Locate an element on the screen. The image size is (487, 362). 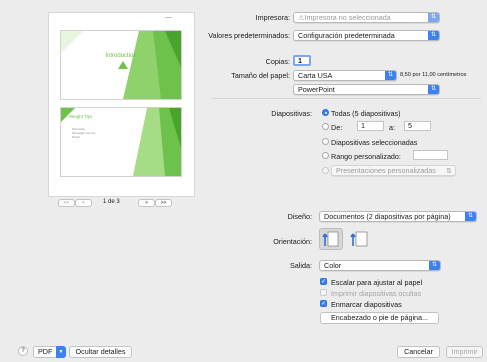
layout-label: Diseño: is located at coordinates (299, 216).